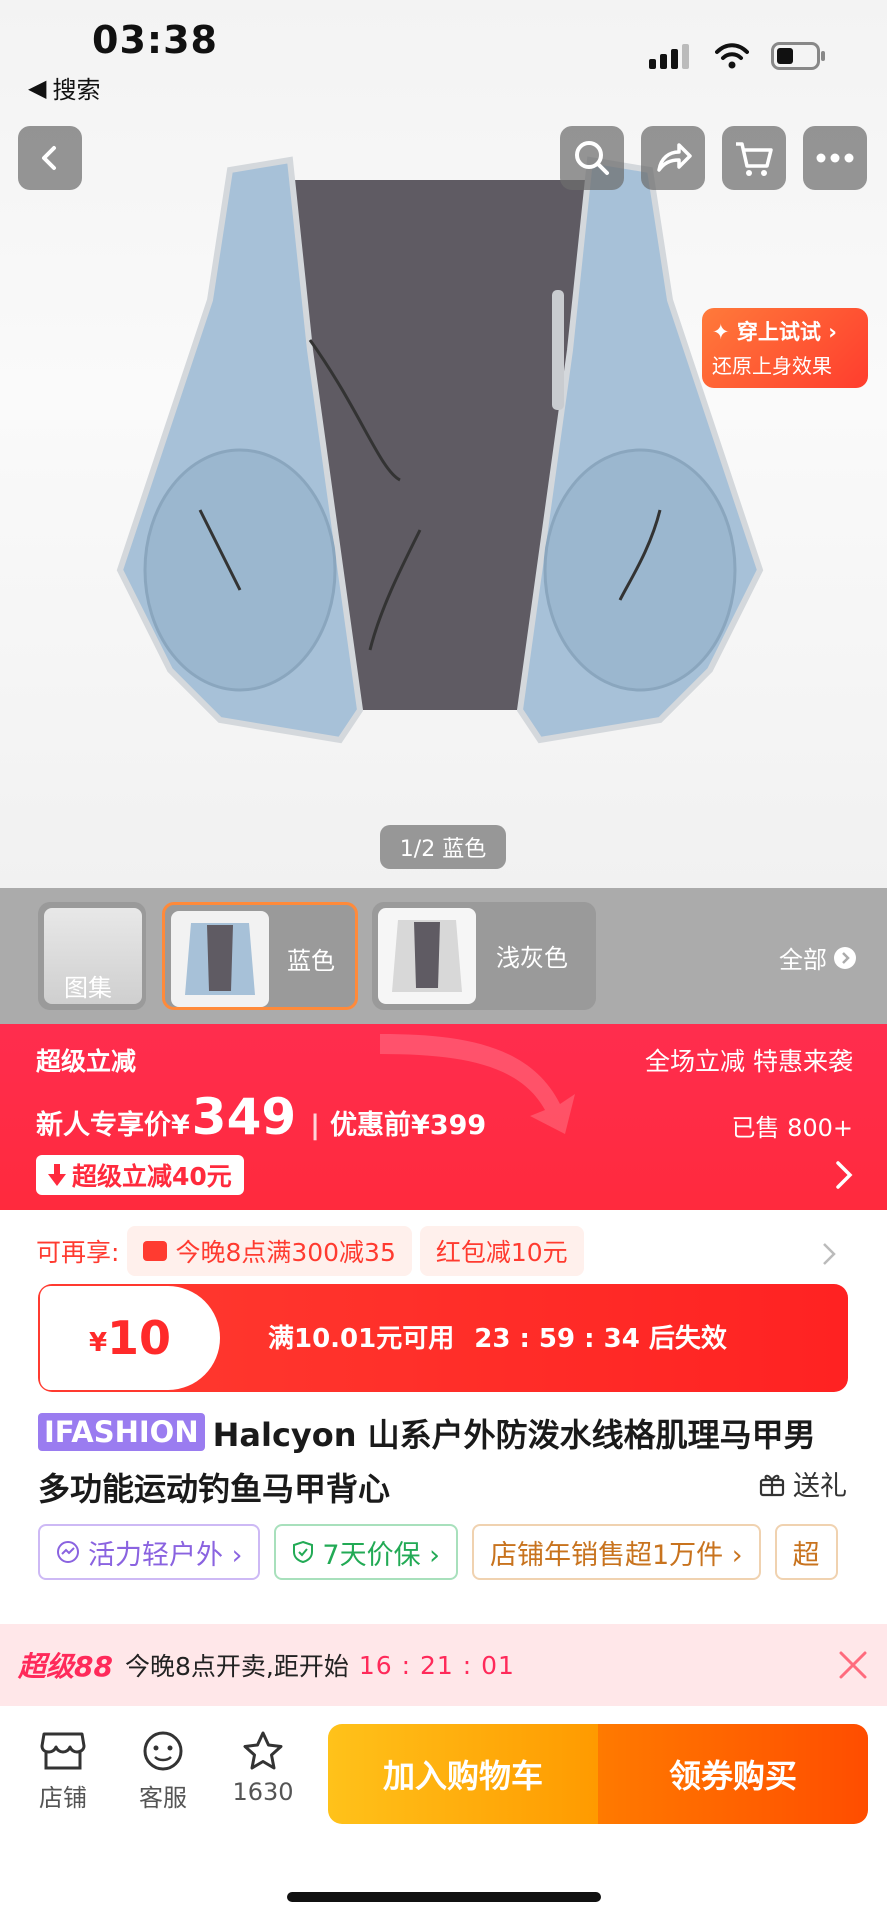 The height and width of the screenshot is (1920, 887). I want to click on sold-count: 已售 800+, so click(792, 1128).